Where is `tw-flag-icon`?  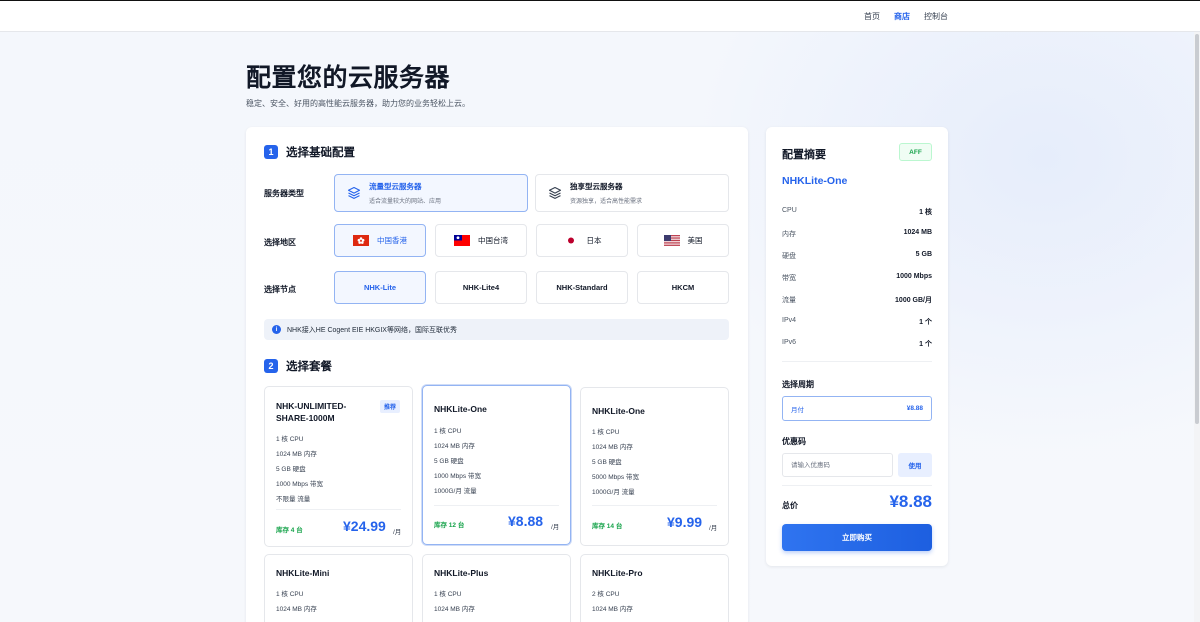
tw-flag-icon is located at coordinates (462, 240).